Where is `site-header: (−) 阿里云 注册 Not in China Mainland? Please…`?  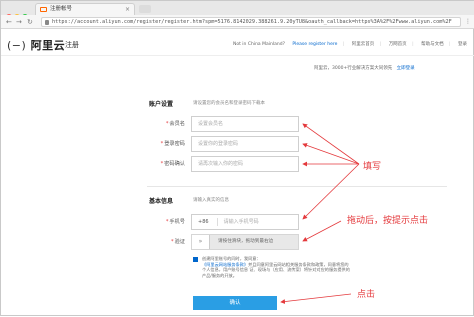
site-header: (−) 阿里云 注册 Not in China Mainland? Please… is located at coordinates (237, 43).